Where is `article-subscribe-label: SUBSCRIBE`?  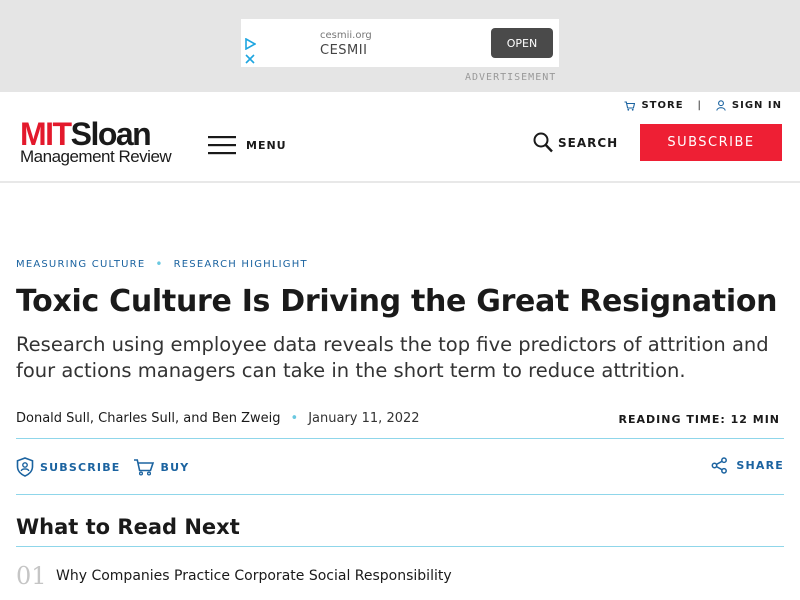 article-subscribe-label: SUBSCRIBE is located at coordinates (80, 467).